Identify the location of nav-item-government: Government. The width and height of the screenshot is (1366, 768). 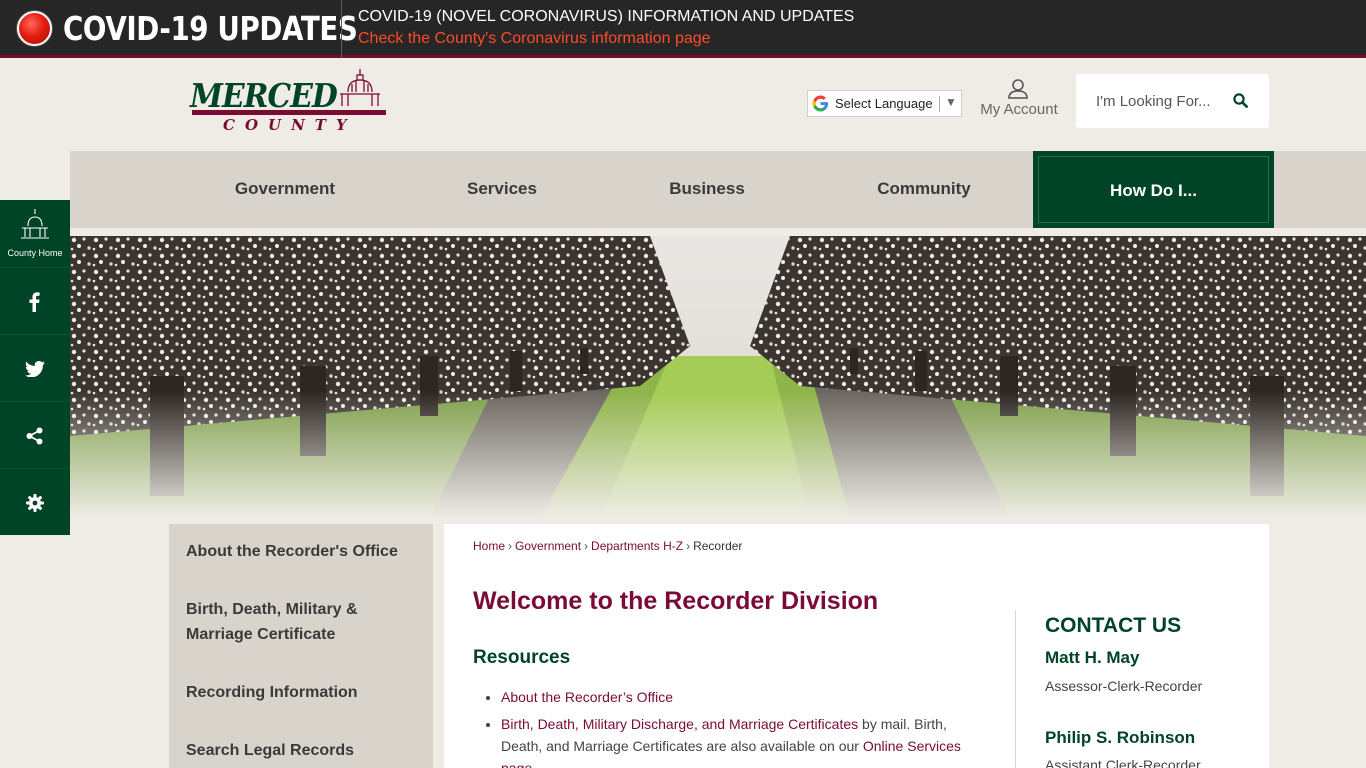
(285, 189).